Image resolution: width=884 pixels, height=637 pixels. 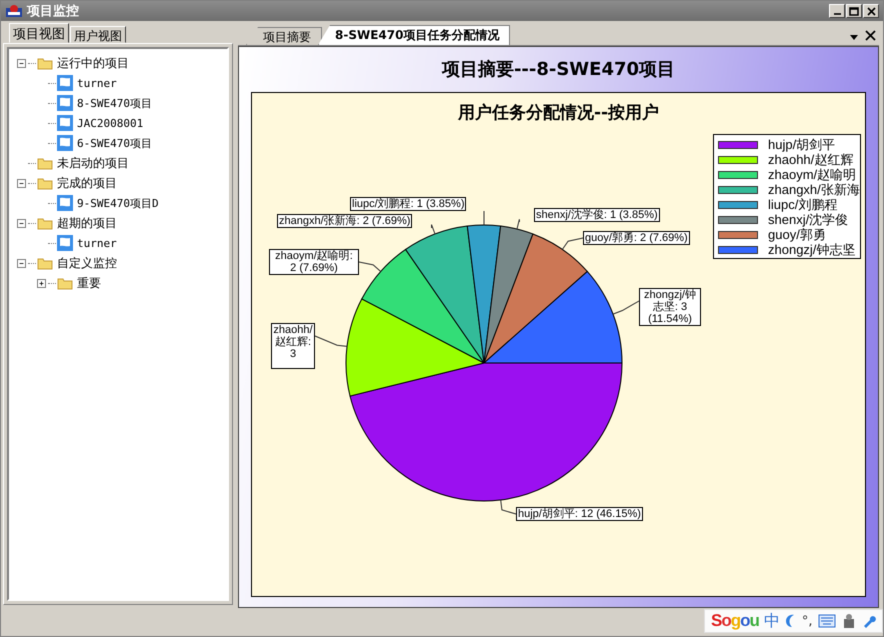 I want to click on document-tab: 项目摘要, so click(x=284, y=36).